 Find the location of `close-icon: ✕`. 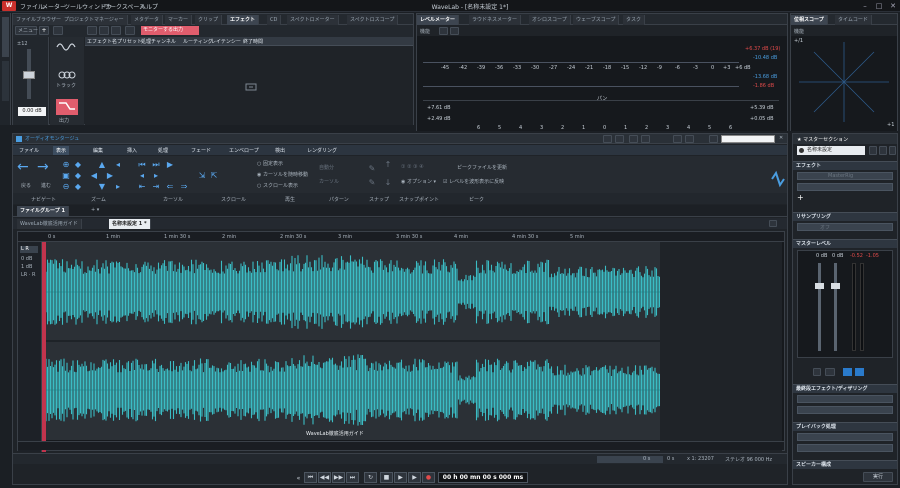

close-icon: ✕ is located at coordinates (893, 6).